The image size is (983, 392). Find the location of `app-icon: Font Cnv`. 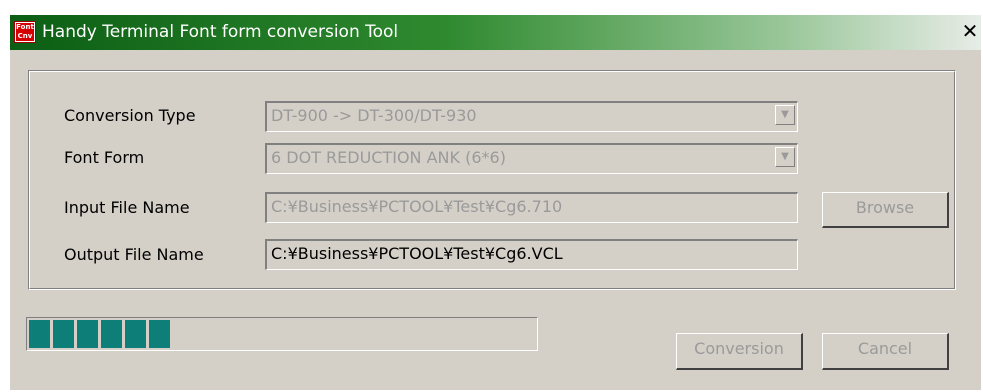

app-icon: Font Cnv is located at coordinates (25, 32).